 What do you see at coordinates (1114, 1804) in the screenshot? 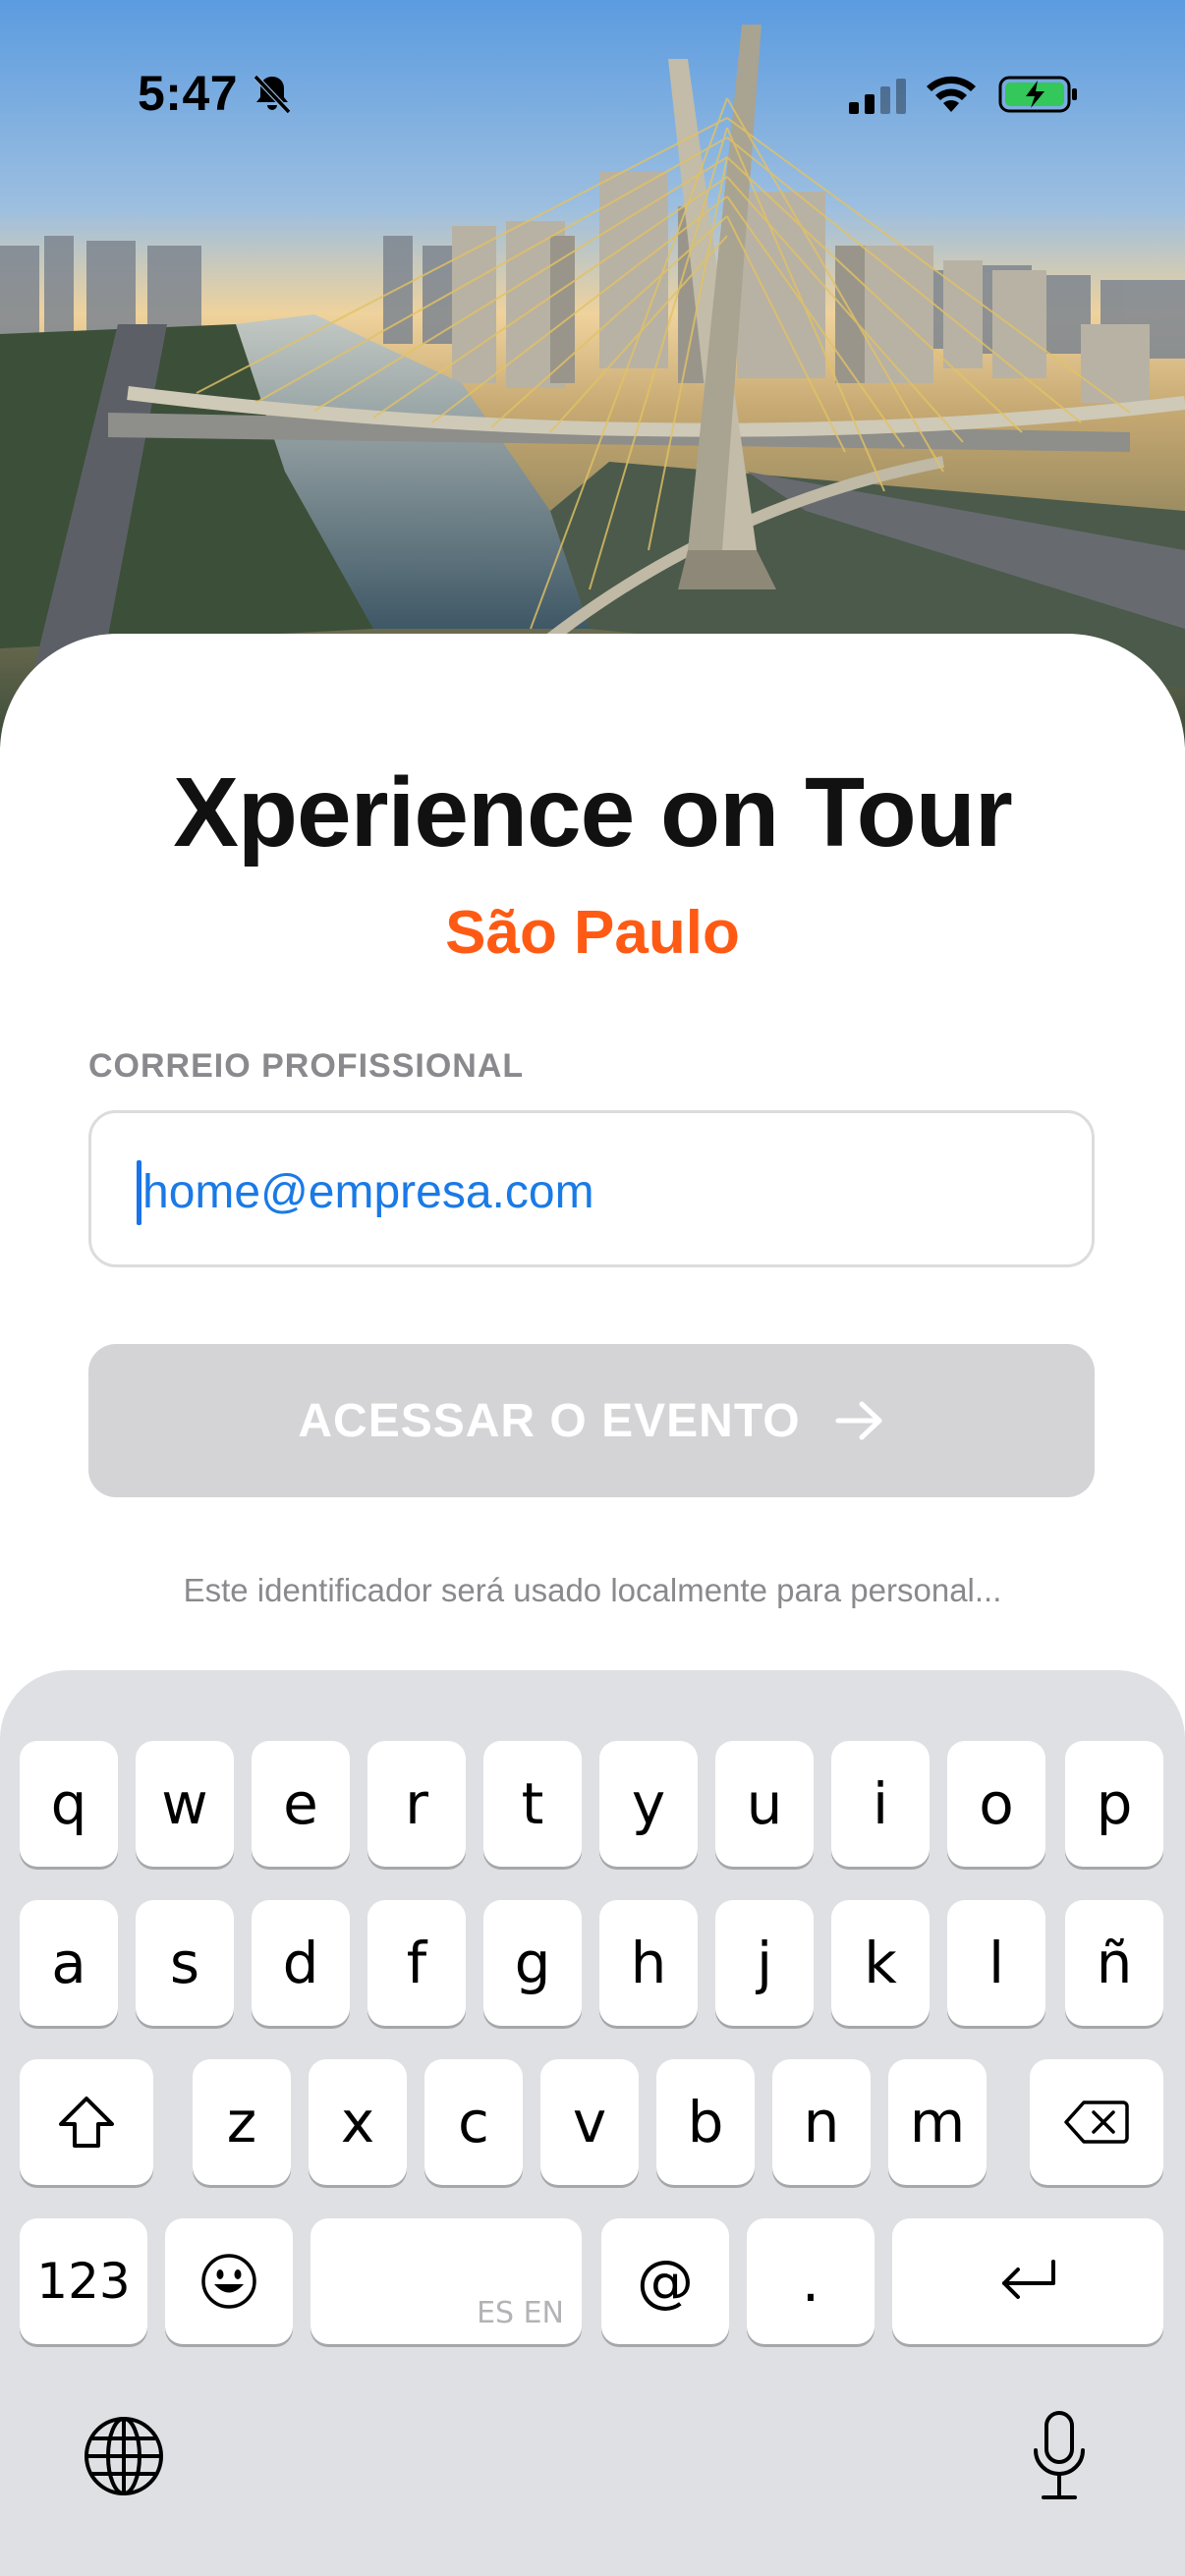
I see `key-p: p` at bounding box center [1114, 1804].